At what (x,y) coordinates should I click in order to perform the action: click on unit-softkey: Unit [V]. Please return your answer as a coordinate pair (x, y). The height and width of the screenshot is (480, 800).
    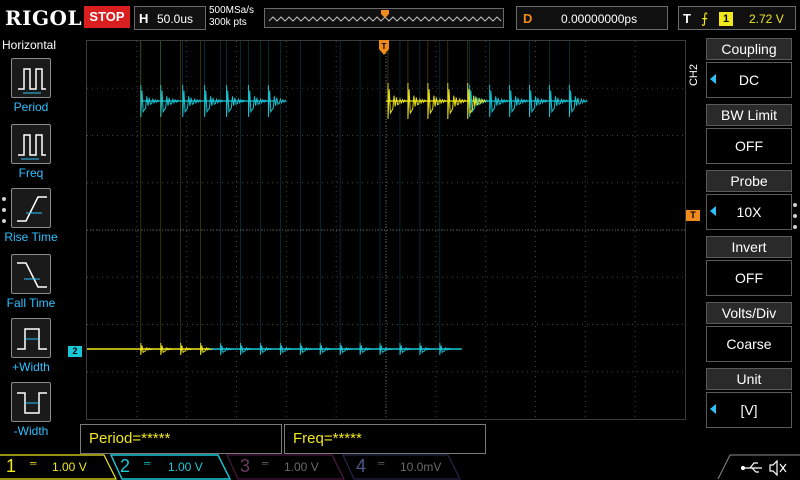
    Looking at the image, I should click on (749, 399).